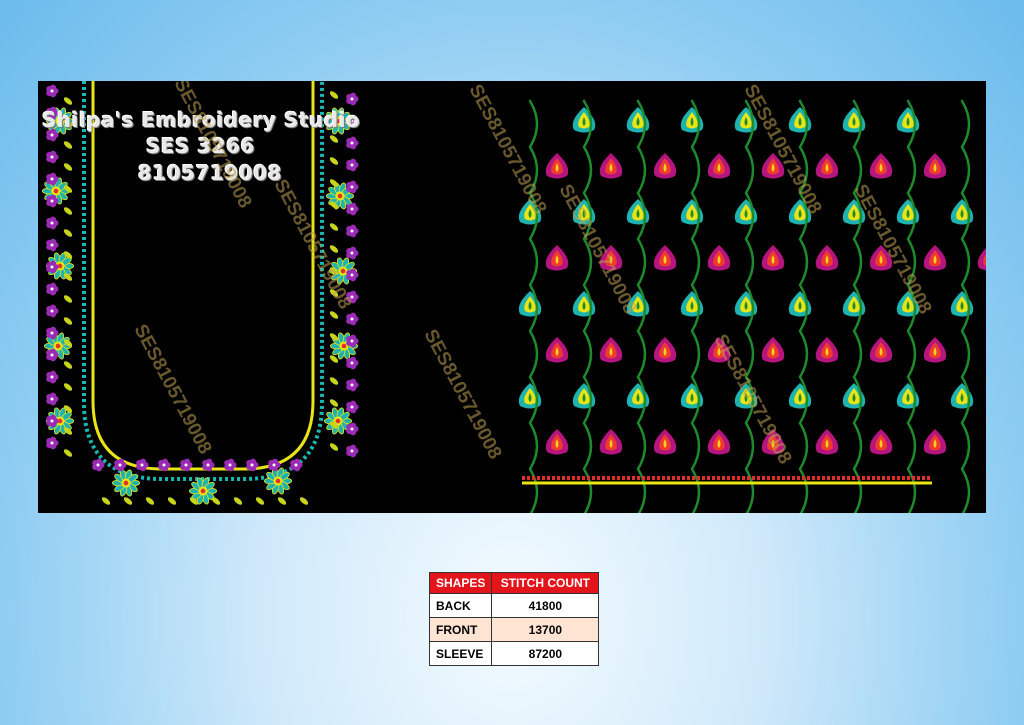 The width and height of the screenshot is (1024, 725). Describe the element at coordinates (460, 653) in the screenshot. I see `shape-cell: SLEEVE` at that location.